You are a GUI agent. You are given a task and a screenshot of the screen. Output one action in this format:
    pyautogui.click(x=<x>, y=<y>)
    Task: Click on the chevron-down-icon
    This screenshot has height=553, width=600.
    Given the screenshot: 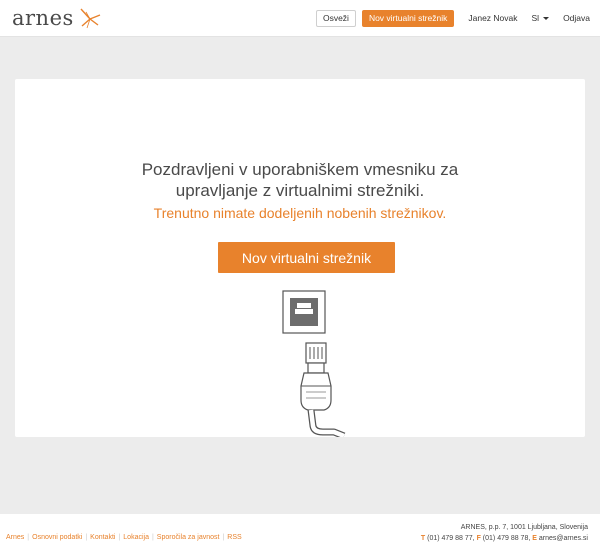 What is the action you would take?
    pyautogui.click(x=546, y=18)
    